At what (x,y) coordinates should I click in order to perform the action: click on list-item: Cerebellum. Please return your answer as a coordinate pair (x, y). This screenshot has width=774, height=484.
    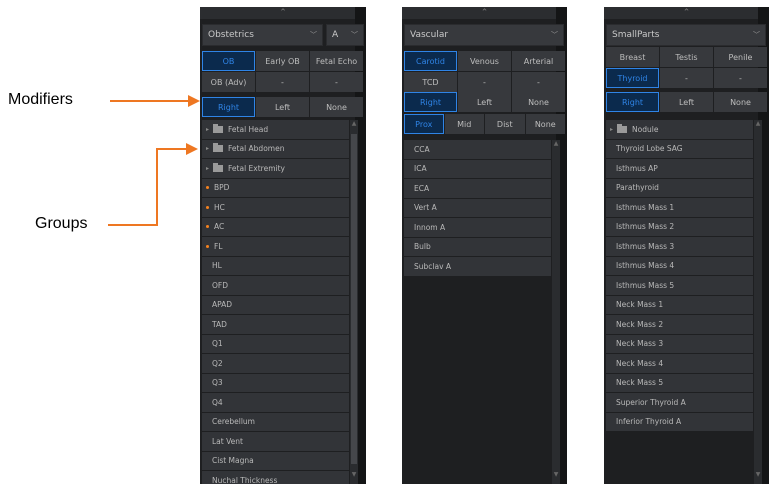
    Looking at the image, I should click on (275, 421).